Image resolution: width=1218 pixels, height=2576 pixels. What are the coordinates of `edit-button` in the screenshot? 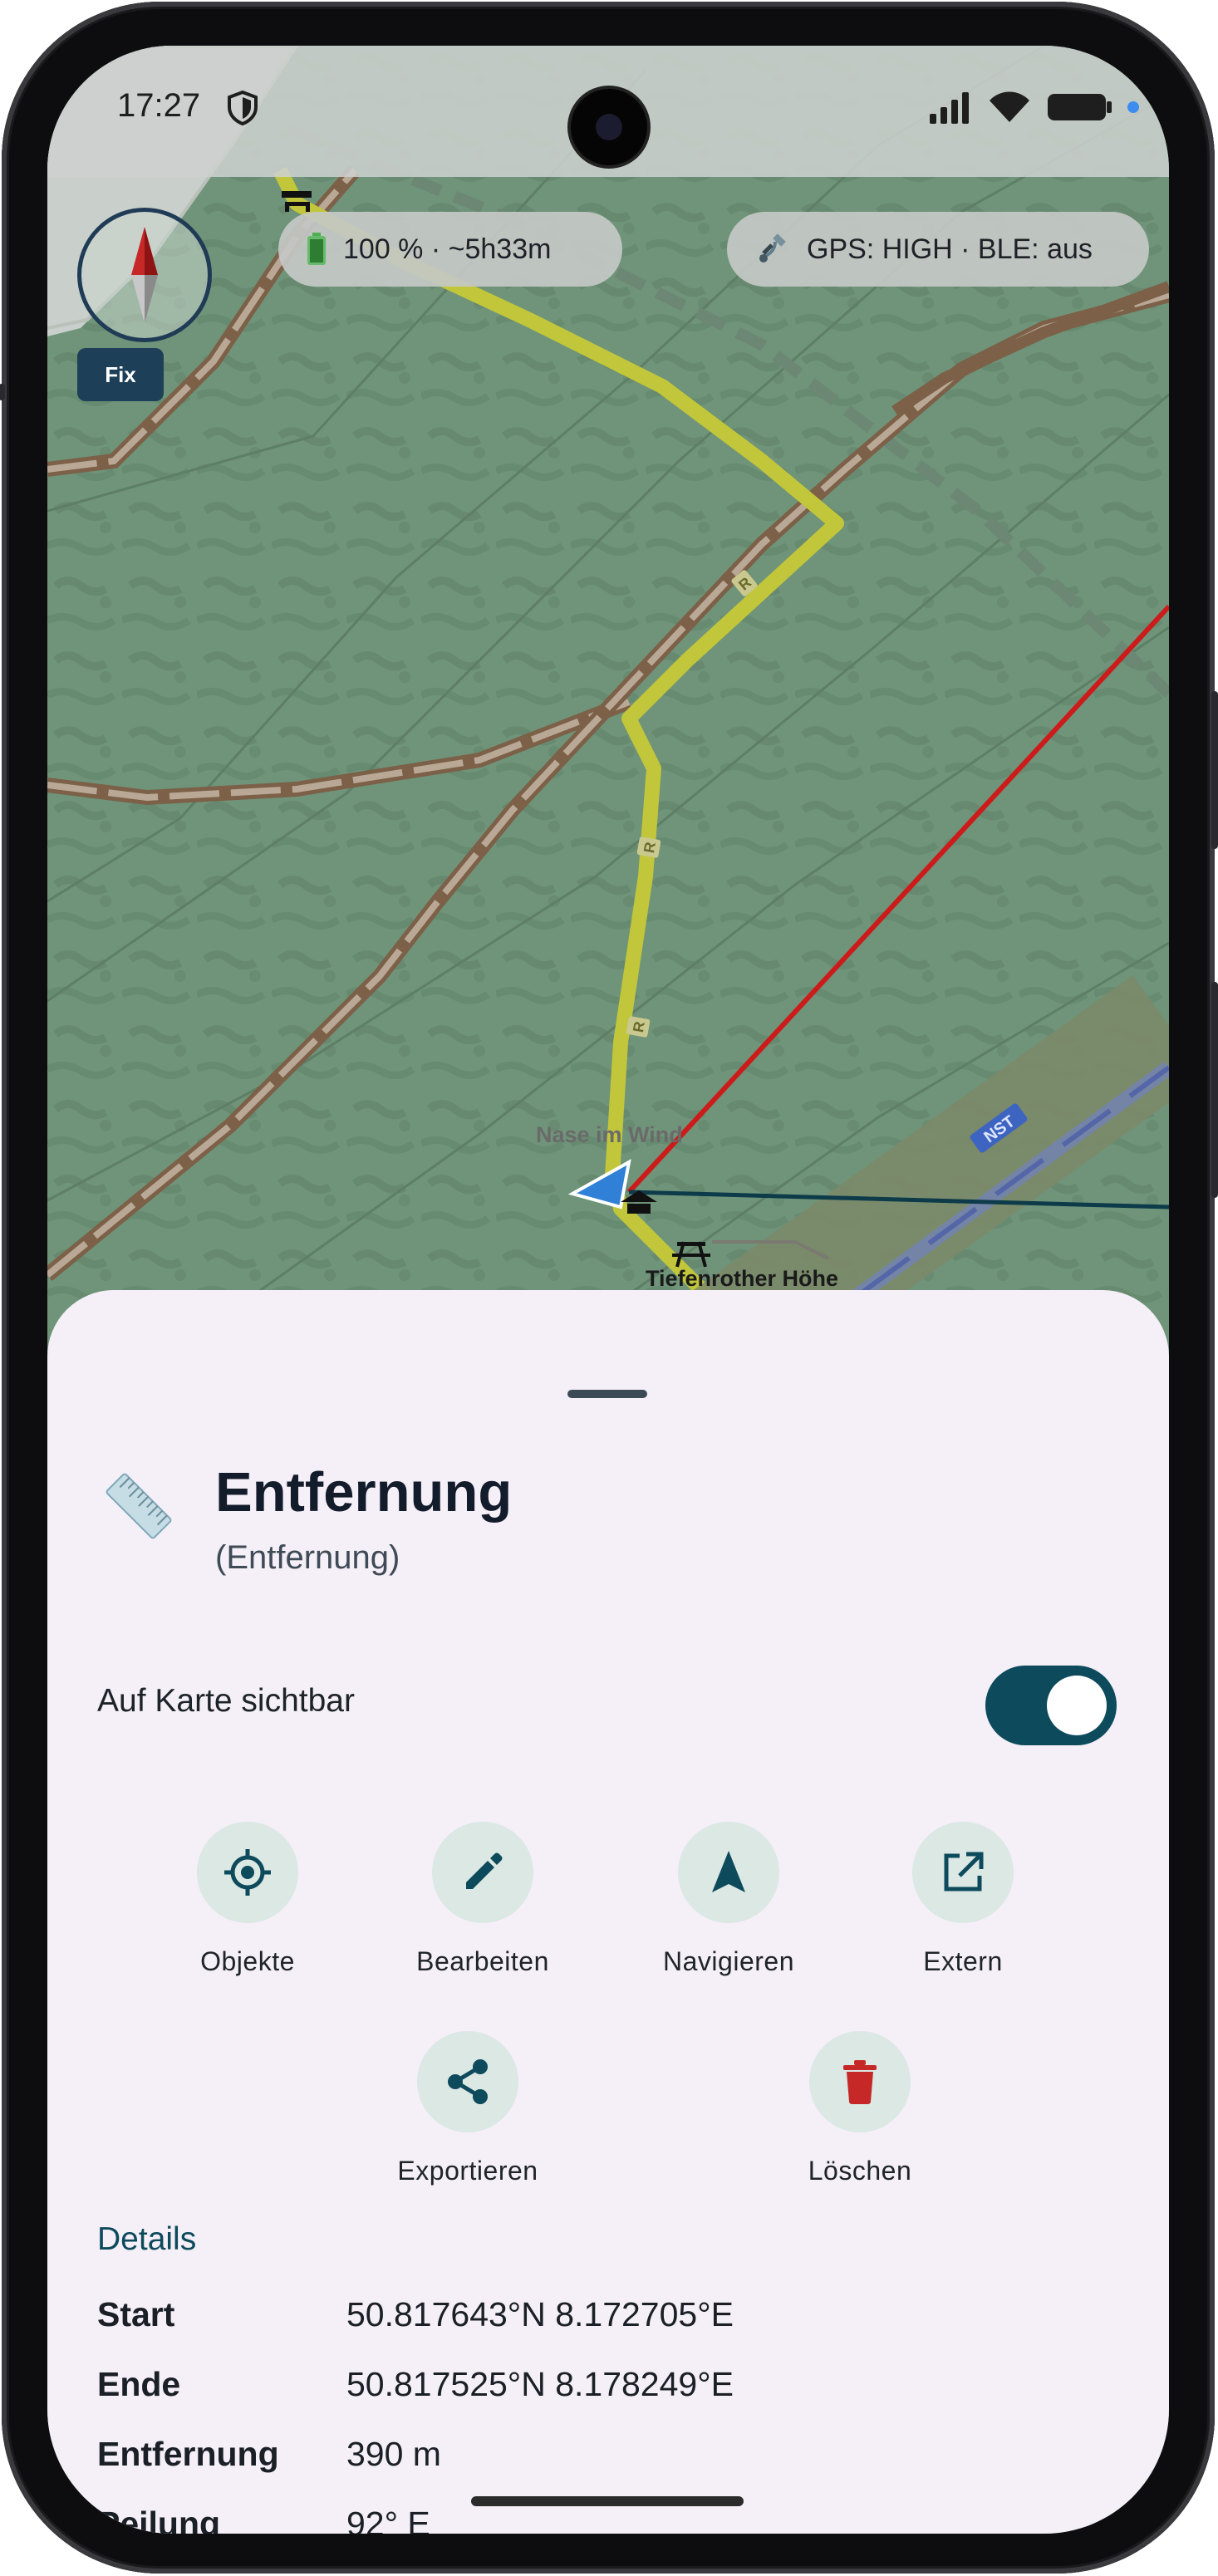 It's located at (482, 1872).